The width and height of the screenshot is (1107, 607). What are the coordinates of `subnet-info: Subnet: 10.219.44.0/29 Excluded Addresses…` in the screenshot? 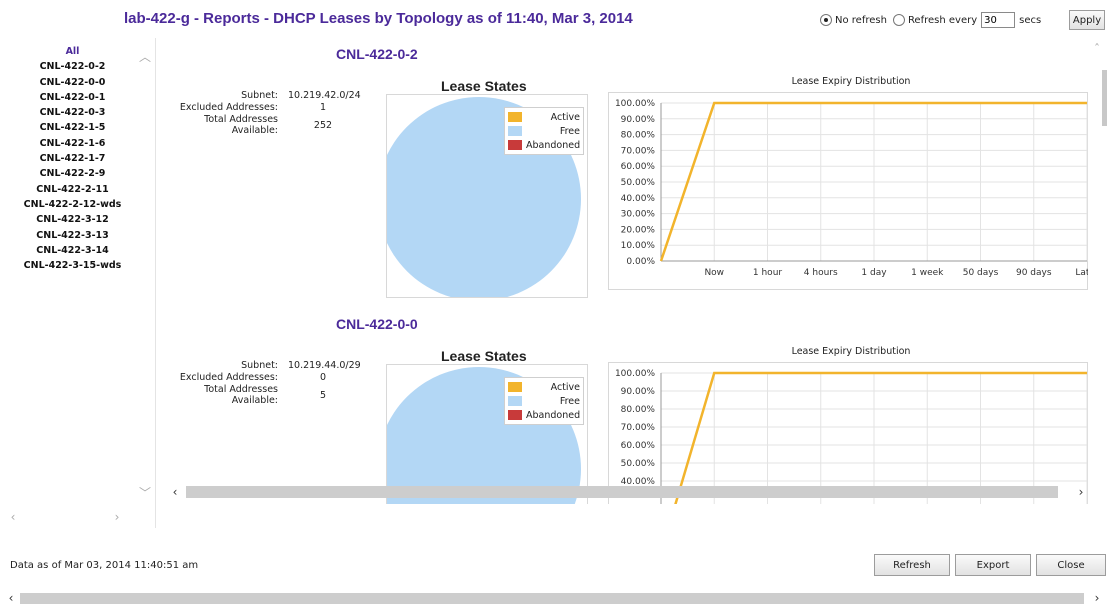 It's located at (268, 383).